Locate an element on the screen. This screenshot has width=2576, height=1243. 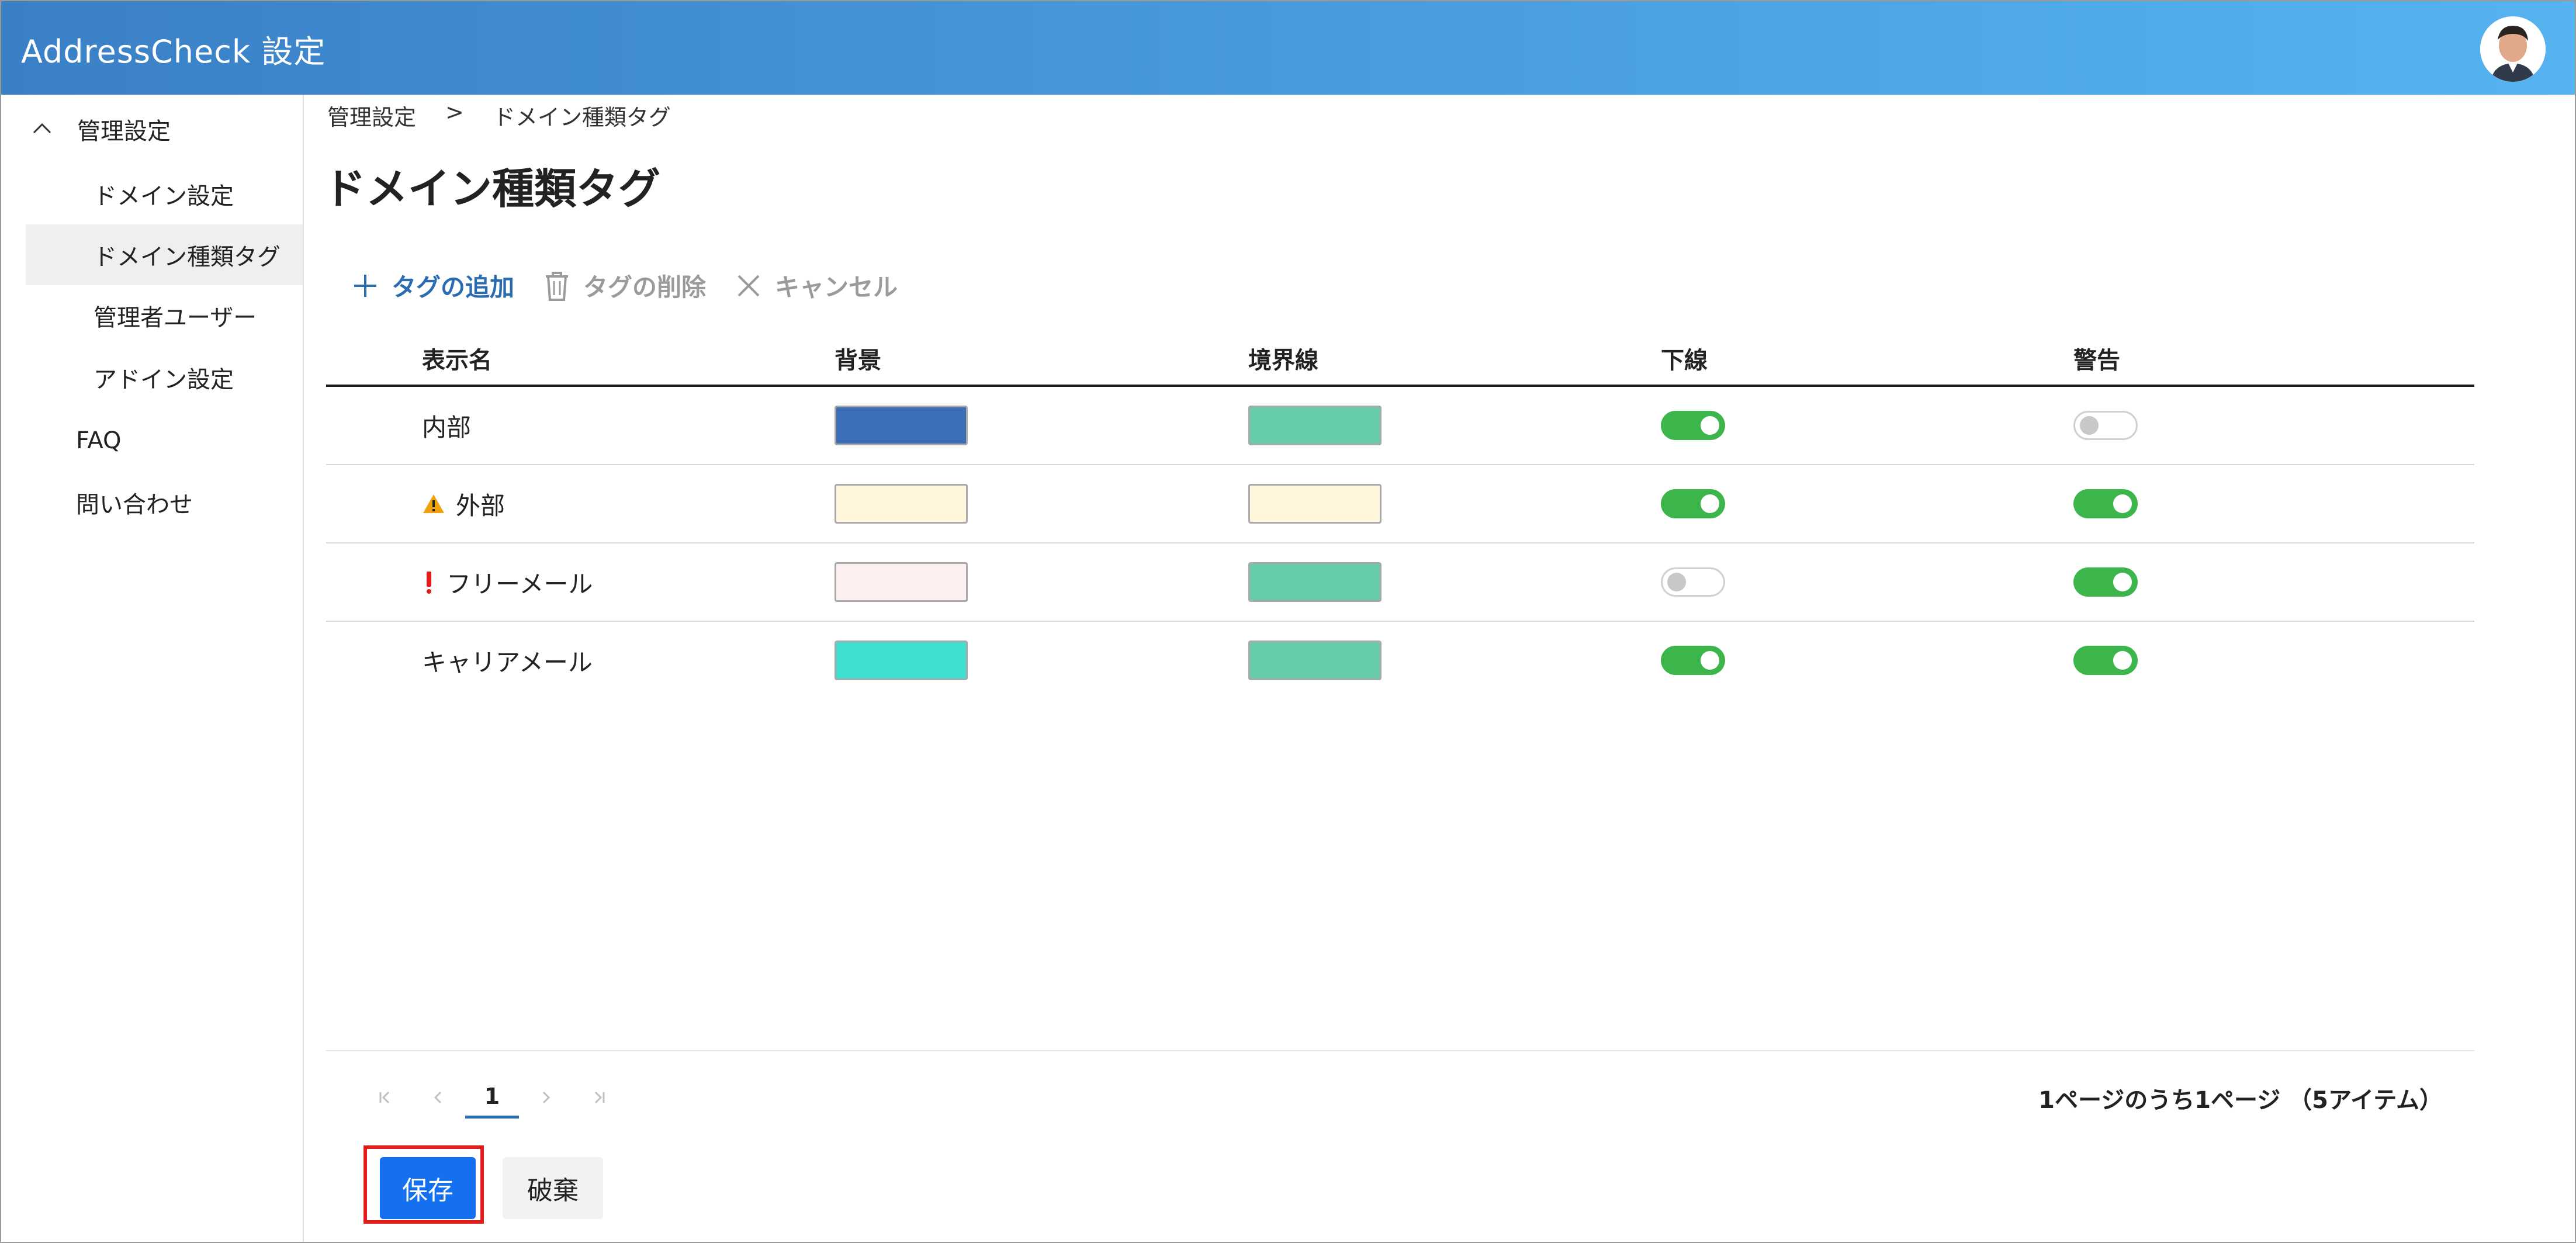
sidebar-item-label: ドメイン設定 is located at coordinates (164, 196).